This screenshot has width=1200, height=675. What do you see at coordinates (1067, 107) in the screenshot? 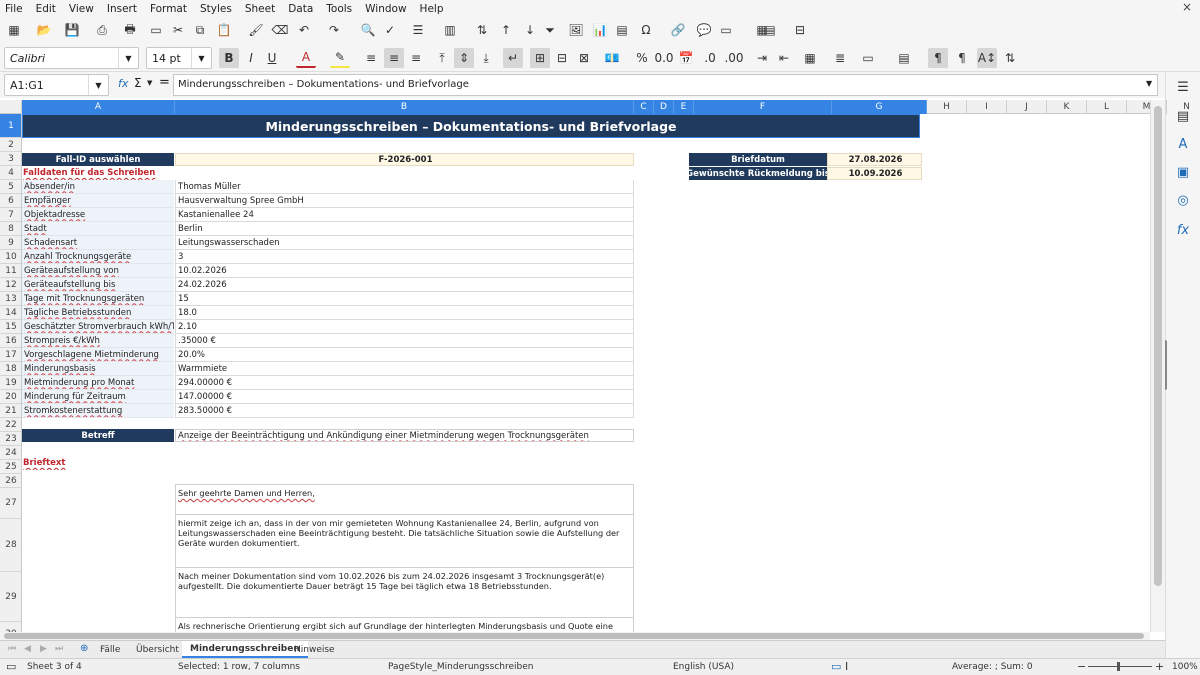
I see `column-header-k: K` at bounding box center [1067, 107].